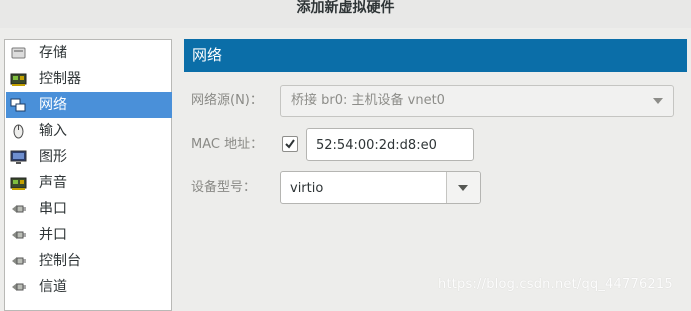  I want to click on mouse-icon, so click(18, 131).